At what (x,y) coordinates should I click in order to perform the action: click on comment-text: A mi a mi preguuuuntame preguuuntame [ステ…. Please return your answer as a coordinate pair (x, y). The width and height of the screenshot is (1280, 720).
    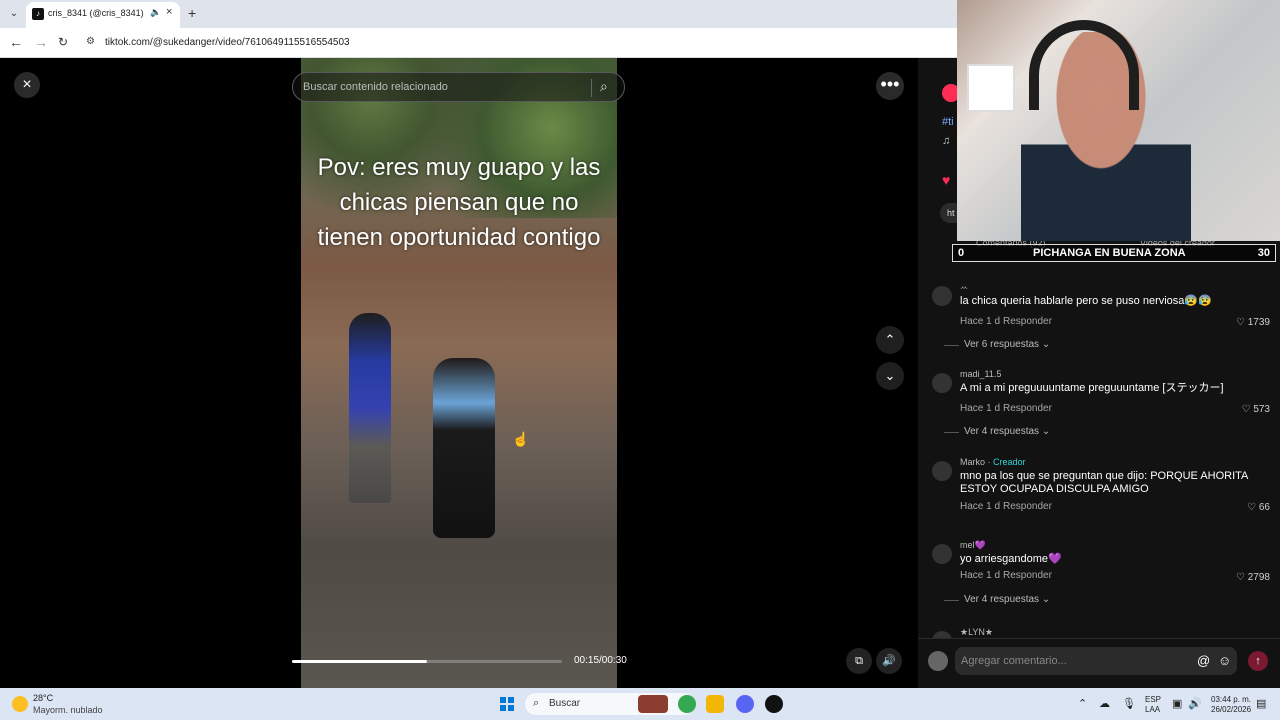
    Looking at the image, I should click on (1092, 388).